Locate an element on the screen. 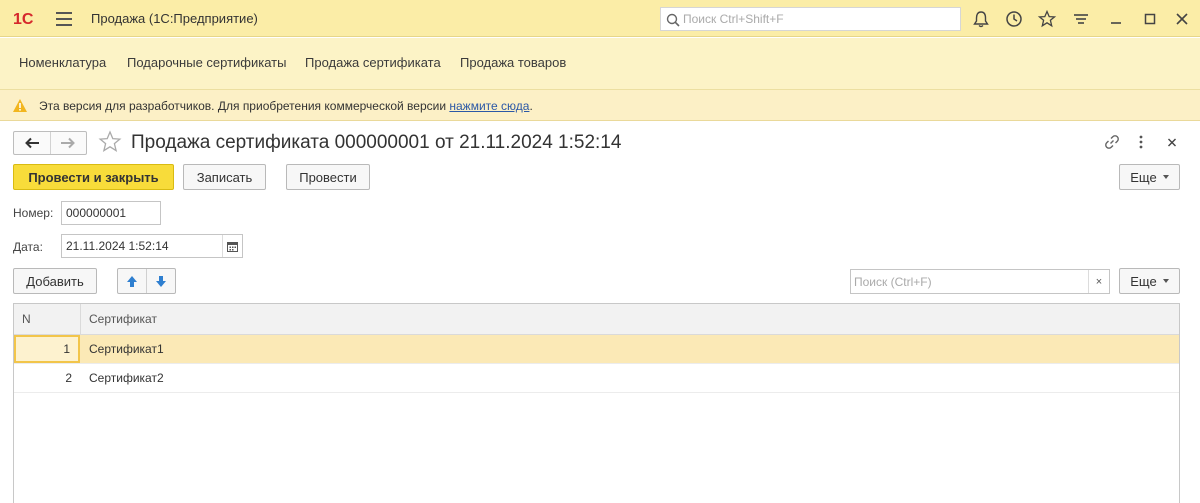 The width and height of the screenshot is (1200, 503). post-and-close-button: Провести и закрыть is located at coordinates (93, 177).